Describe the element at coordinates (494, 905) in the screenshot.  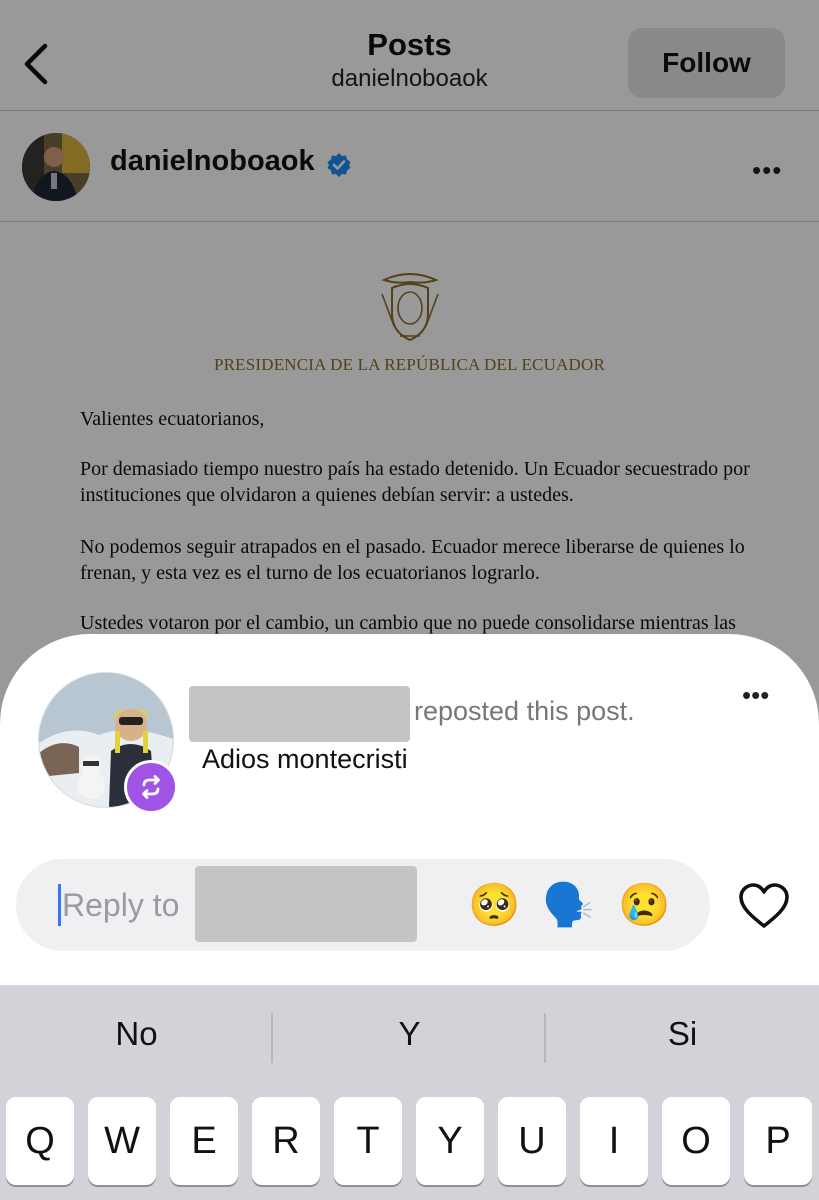
I see `pleading-face-emoji-button: 🥺` at that location.